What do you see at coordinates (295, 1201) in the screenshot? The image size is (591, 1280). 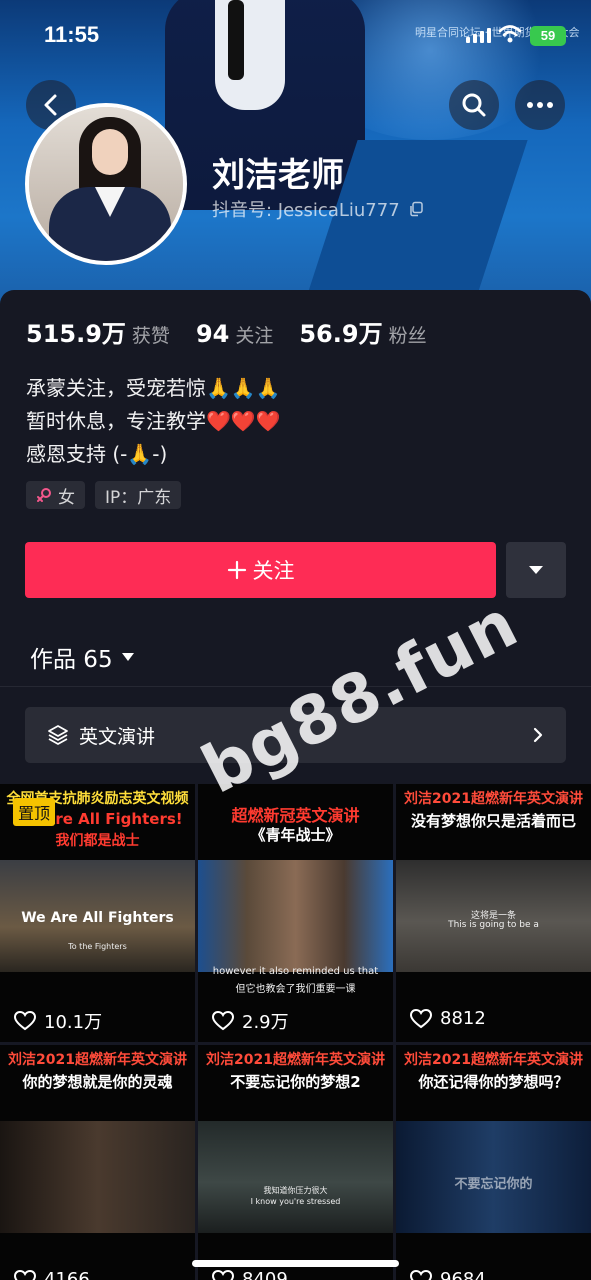 I see `video-caption: I know you're stressed` at bounding box center [295, 1201].